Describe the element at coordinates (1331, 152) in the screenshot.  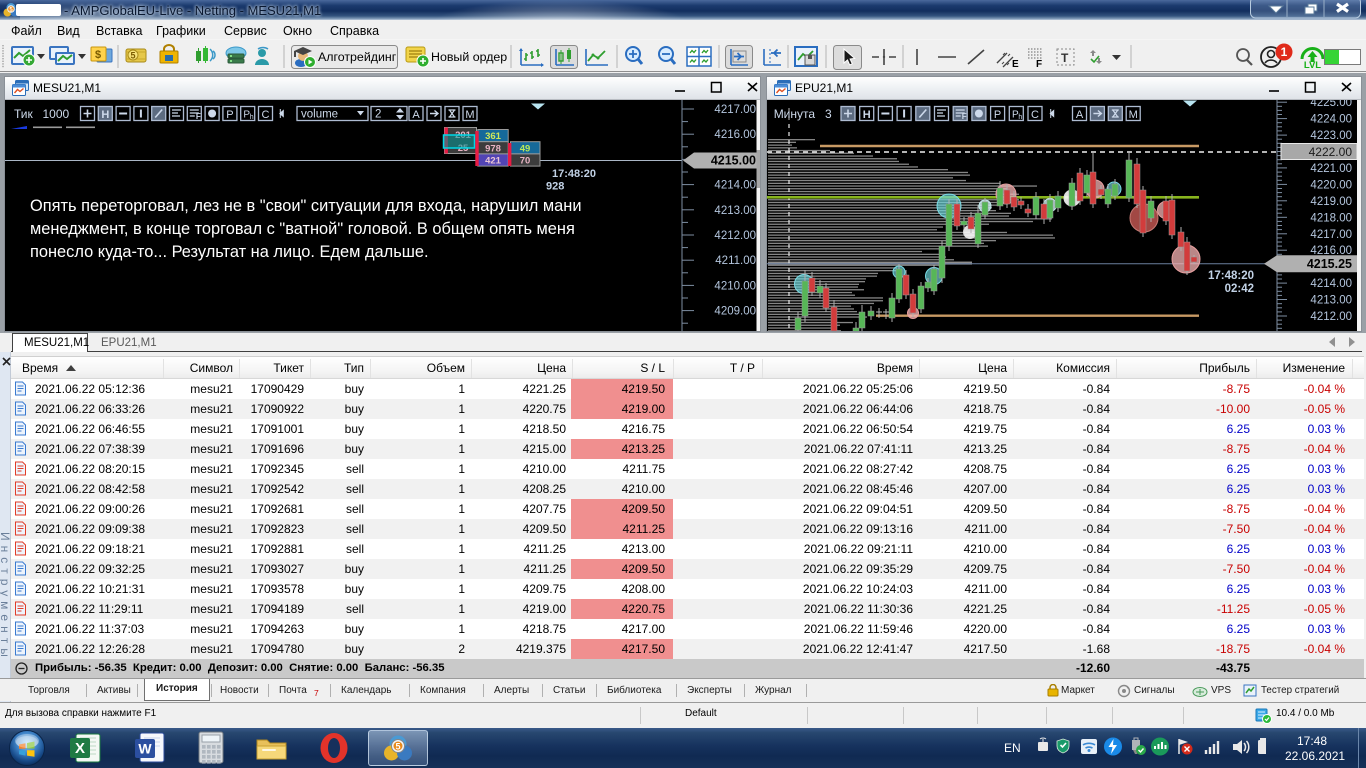
I see `svg-text: 4222.00` at that location.